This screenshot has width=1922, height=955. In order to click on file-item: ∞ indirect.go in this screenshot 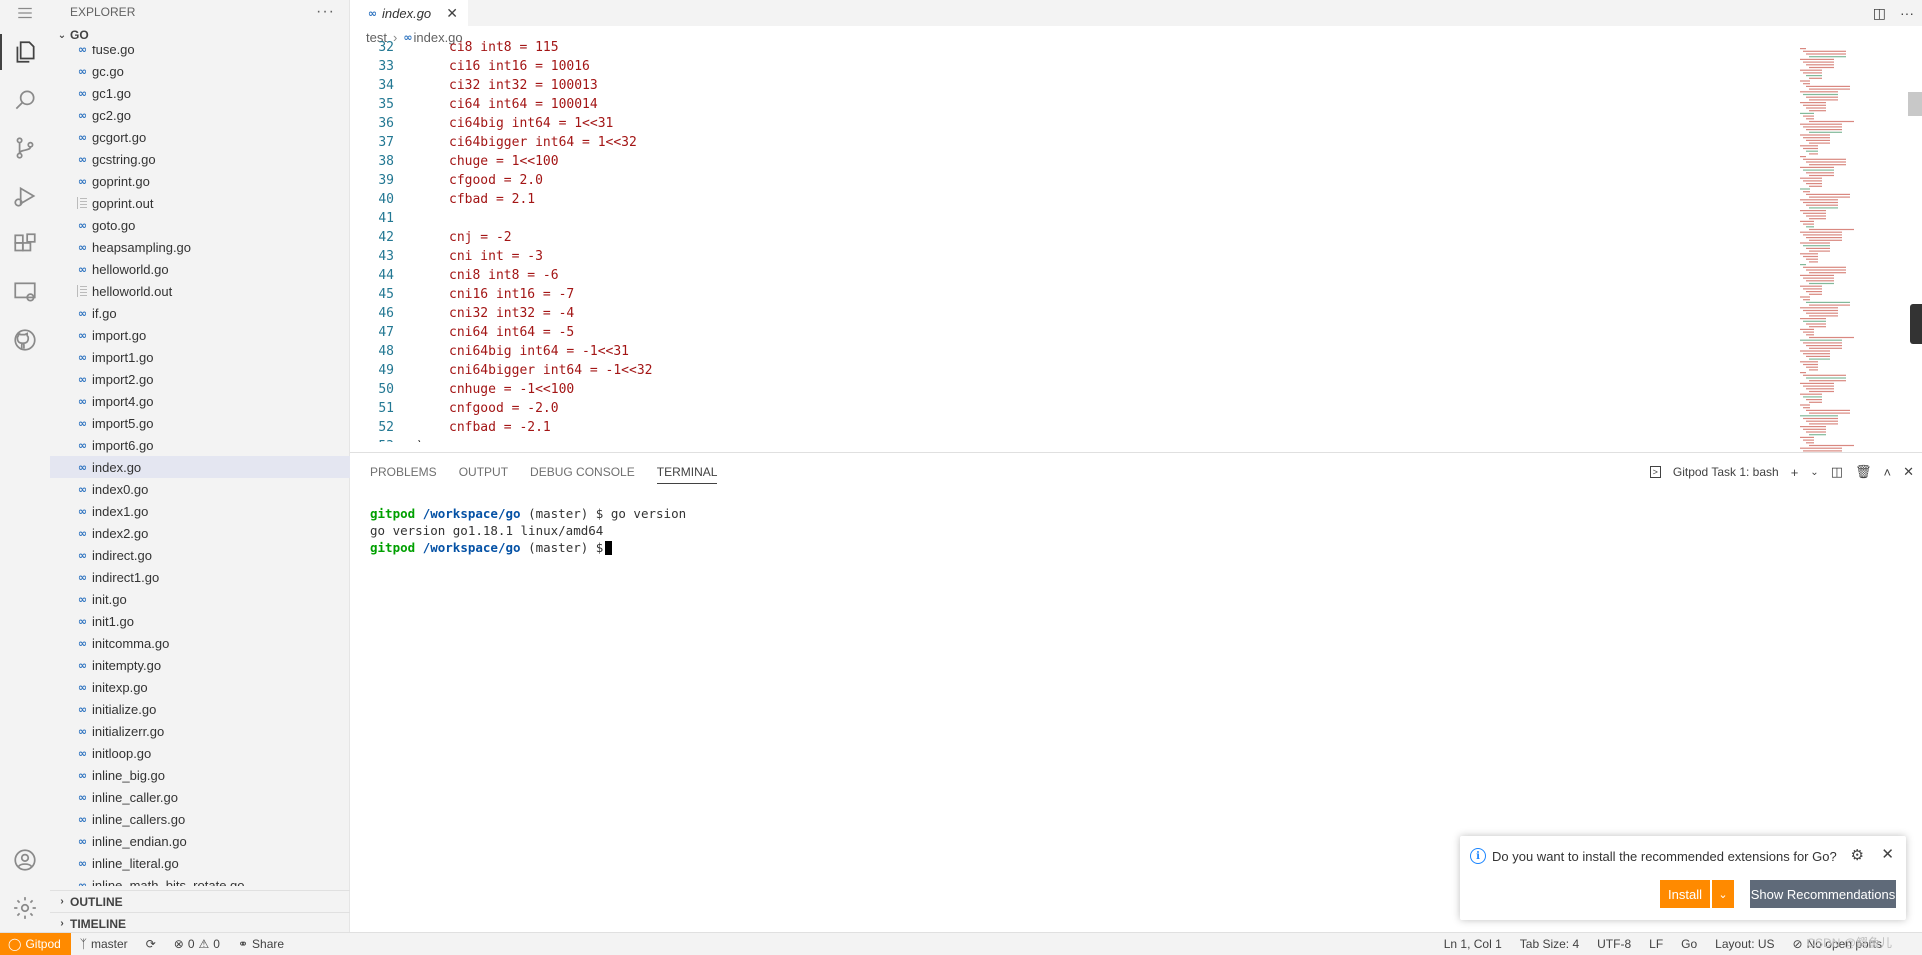, I will do `click(200, 555)`.